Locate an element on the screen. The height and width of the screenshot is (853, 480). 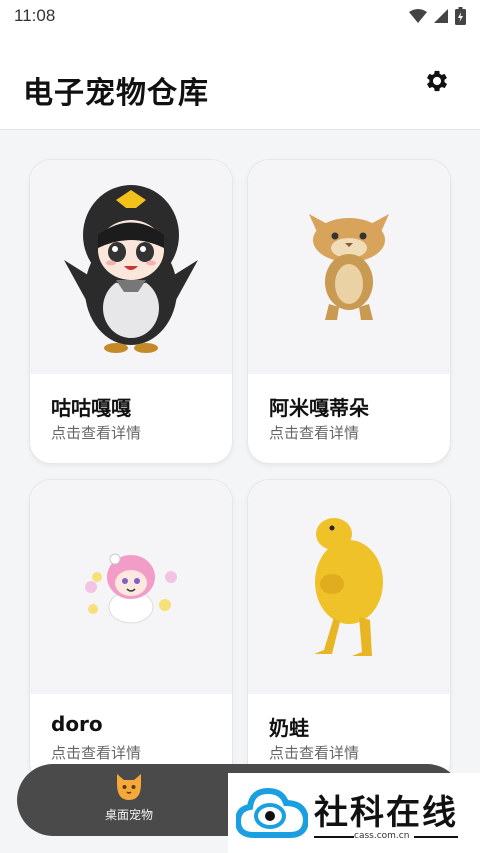
settings-button is located at coordinates (437, 81).